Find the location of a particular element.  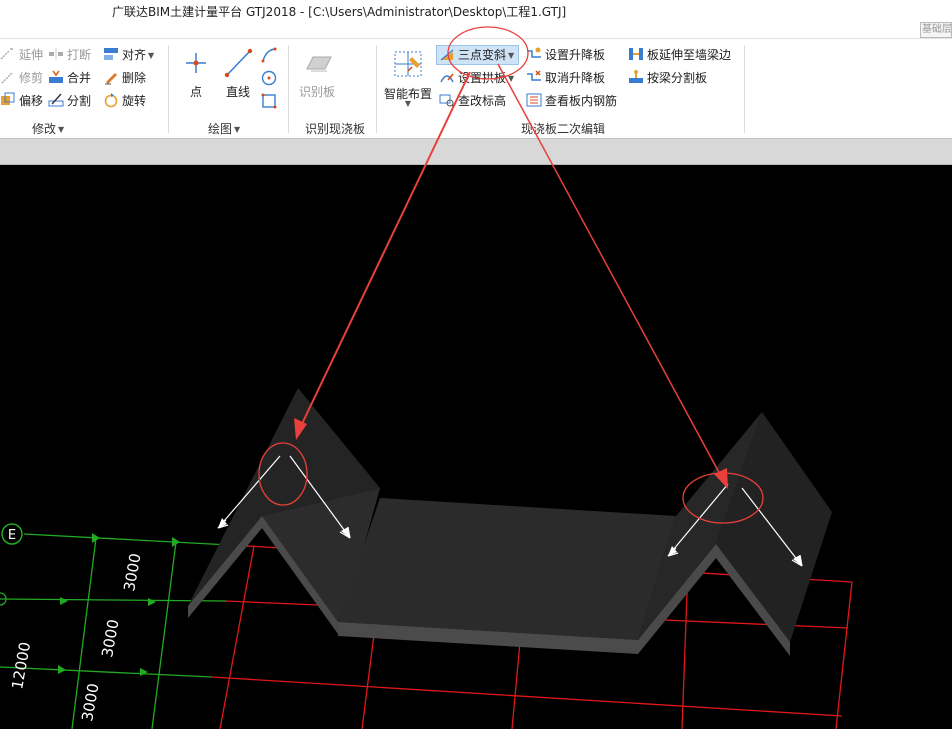

merge-icon is located at coordinates (56, 77).